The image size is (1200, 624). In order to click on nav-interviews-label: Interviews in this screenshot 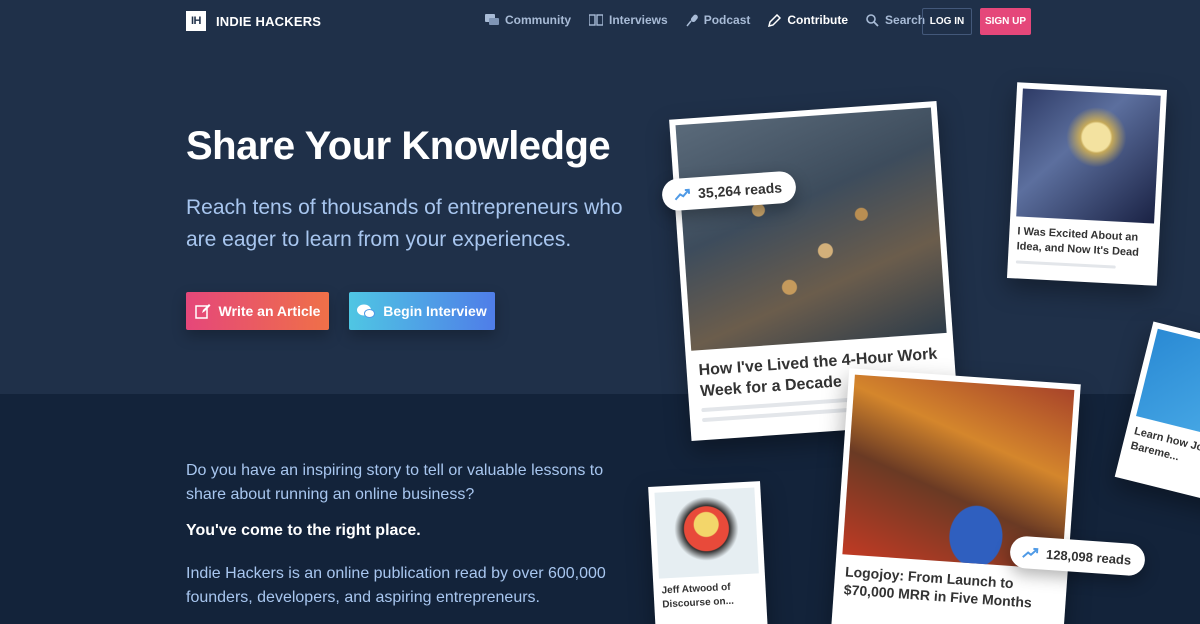, I will do `click(638, 20)`.